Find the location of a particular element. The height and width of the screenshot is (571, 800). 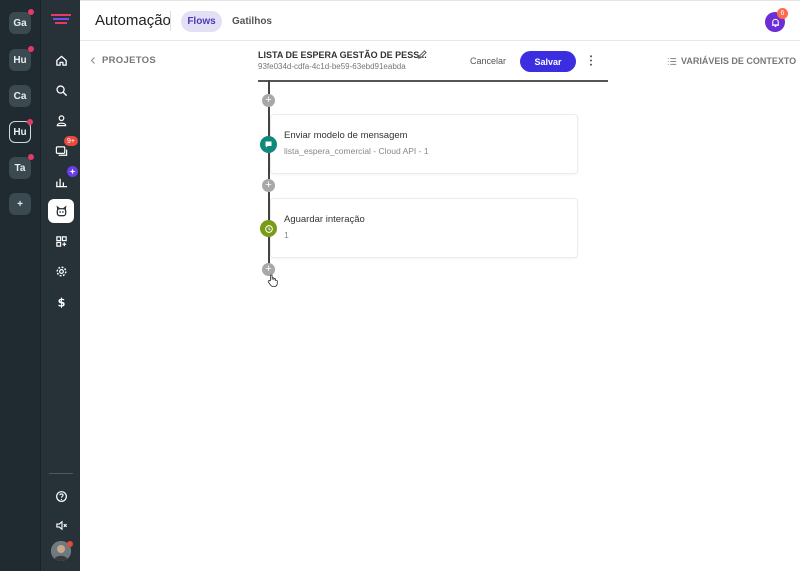

edit-pencil-icon is located at coordinates (422, 54).